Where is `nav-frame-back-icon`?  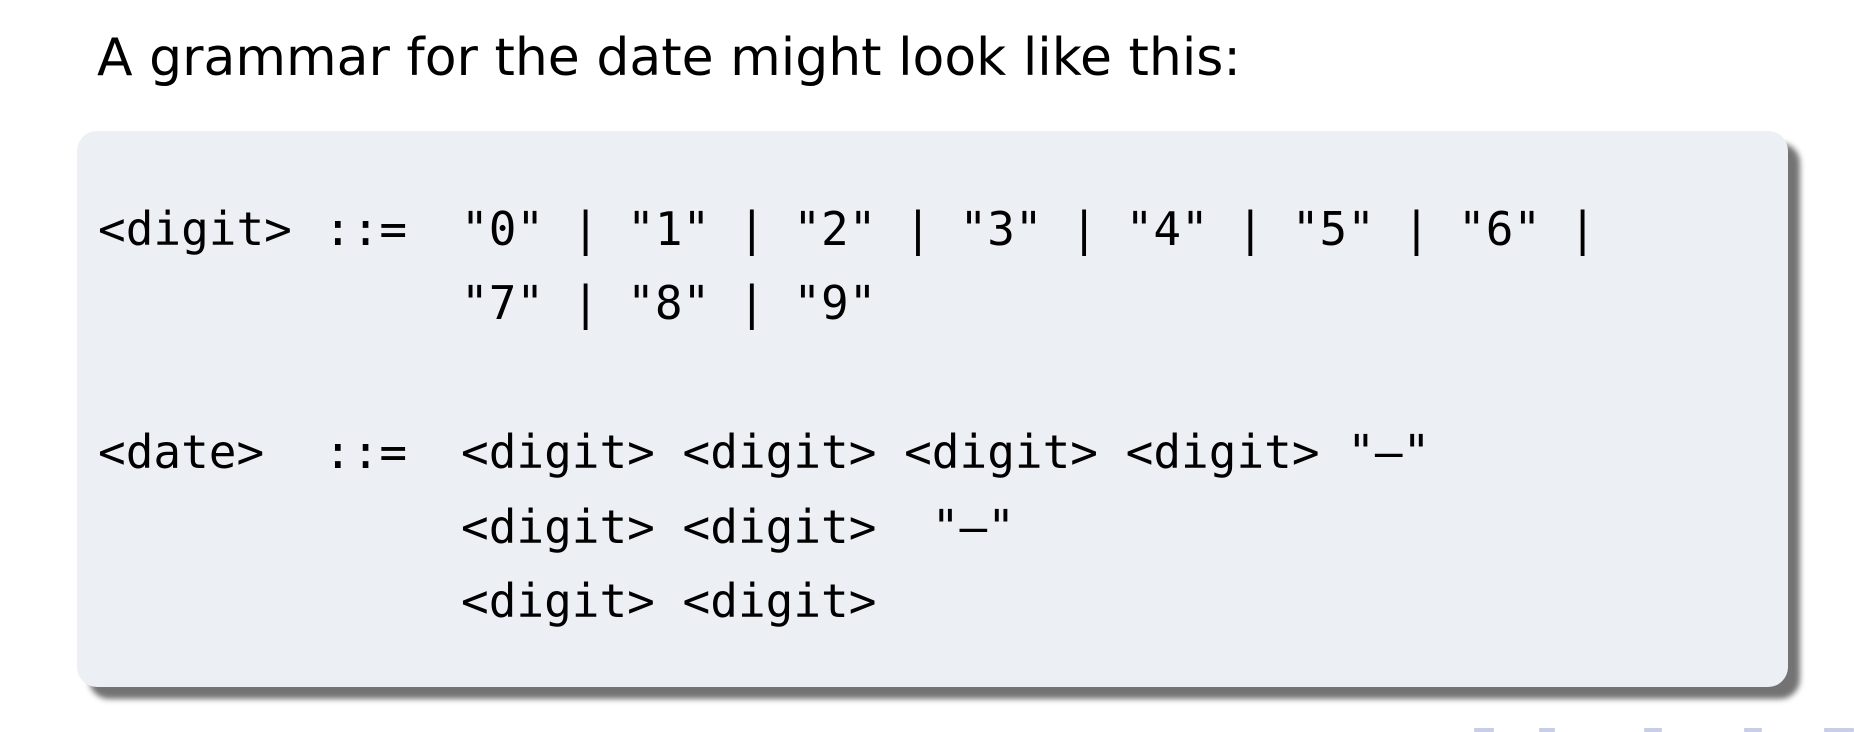 nav-frame-back-icon is located at coordinates (1484, 730).